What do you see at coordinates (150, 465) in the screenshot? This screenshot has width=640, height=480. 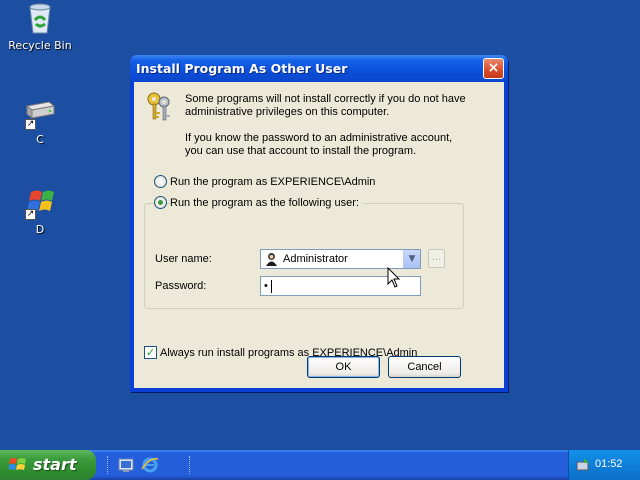 I see `internet-explorer-icon` at bounding box center [150, 465].